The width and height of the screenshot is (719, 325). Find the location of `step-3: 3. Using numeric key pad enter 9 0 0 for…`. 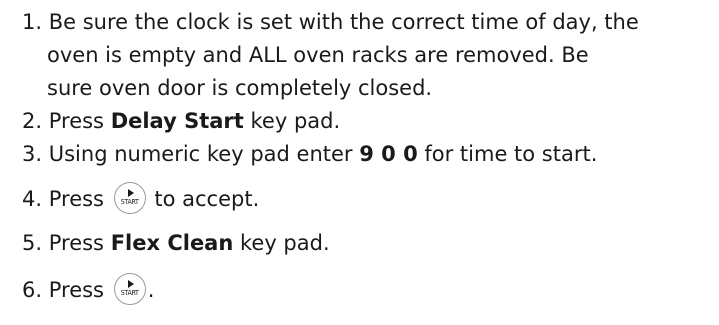

step-3: 3. Using numeric key pad enter 9 0 0 for… is located at coordinates (368, 154).